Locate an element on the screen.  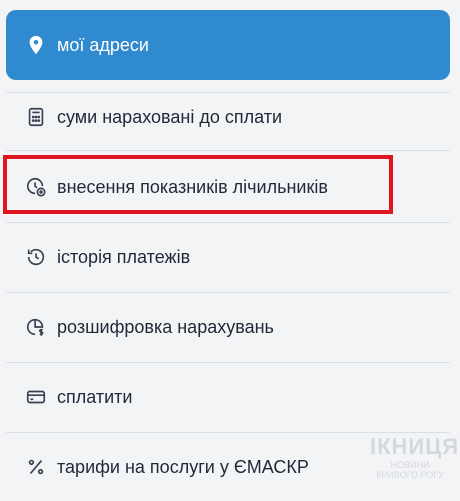
menu-item-label: тарифи на послуги у ЄМАСКР is located at coordinates (183, 466).